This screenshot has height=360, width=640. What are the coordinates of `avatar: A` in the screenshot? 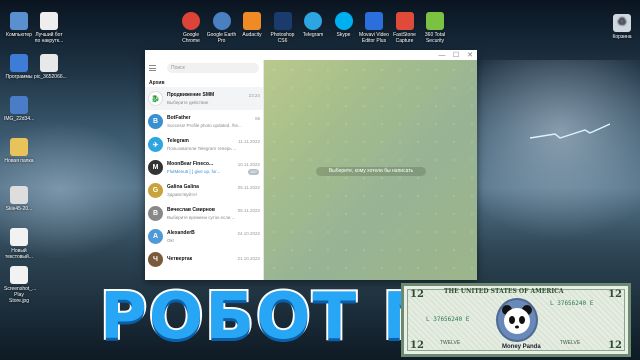 It's located at (155, 236).